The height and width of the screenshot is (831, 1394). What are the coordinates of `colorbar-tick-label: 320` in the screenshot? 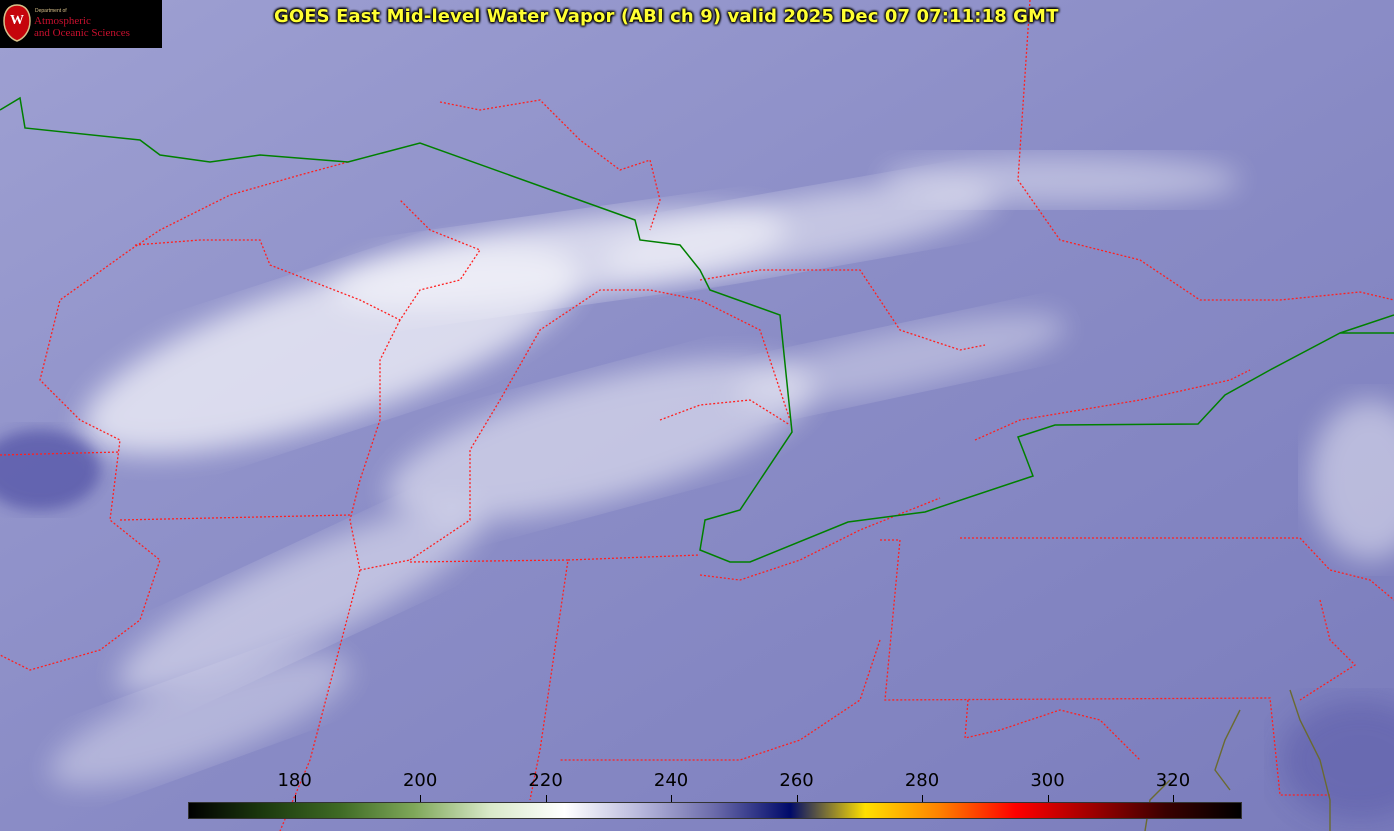 It's located at (1173, 780).